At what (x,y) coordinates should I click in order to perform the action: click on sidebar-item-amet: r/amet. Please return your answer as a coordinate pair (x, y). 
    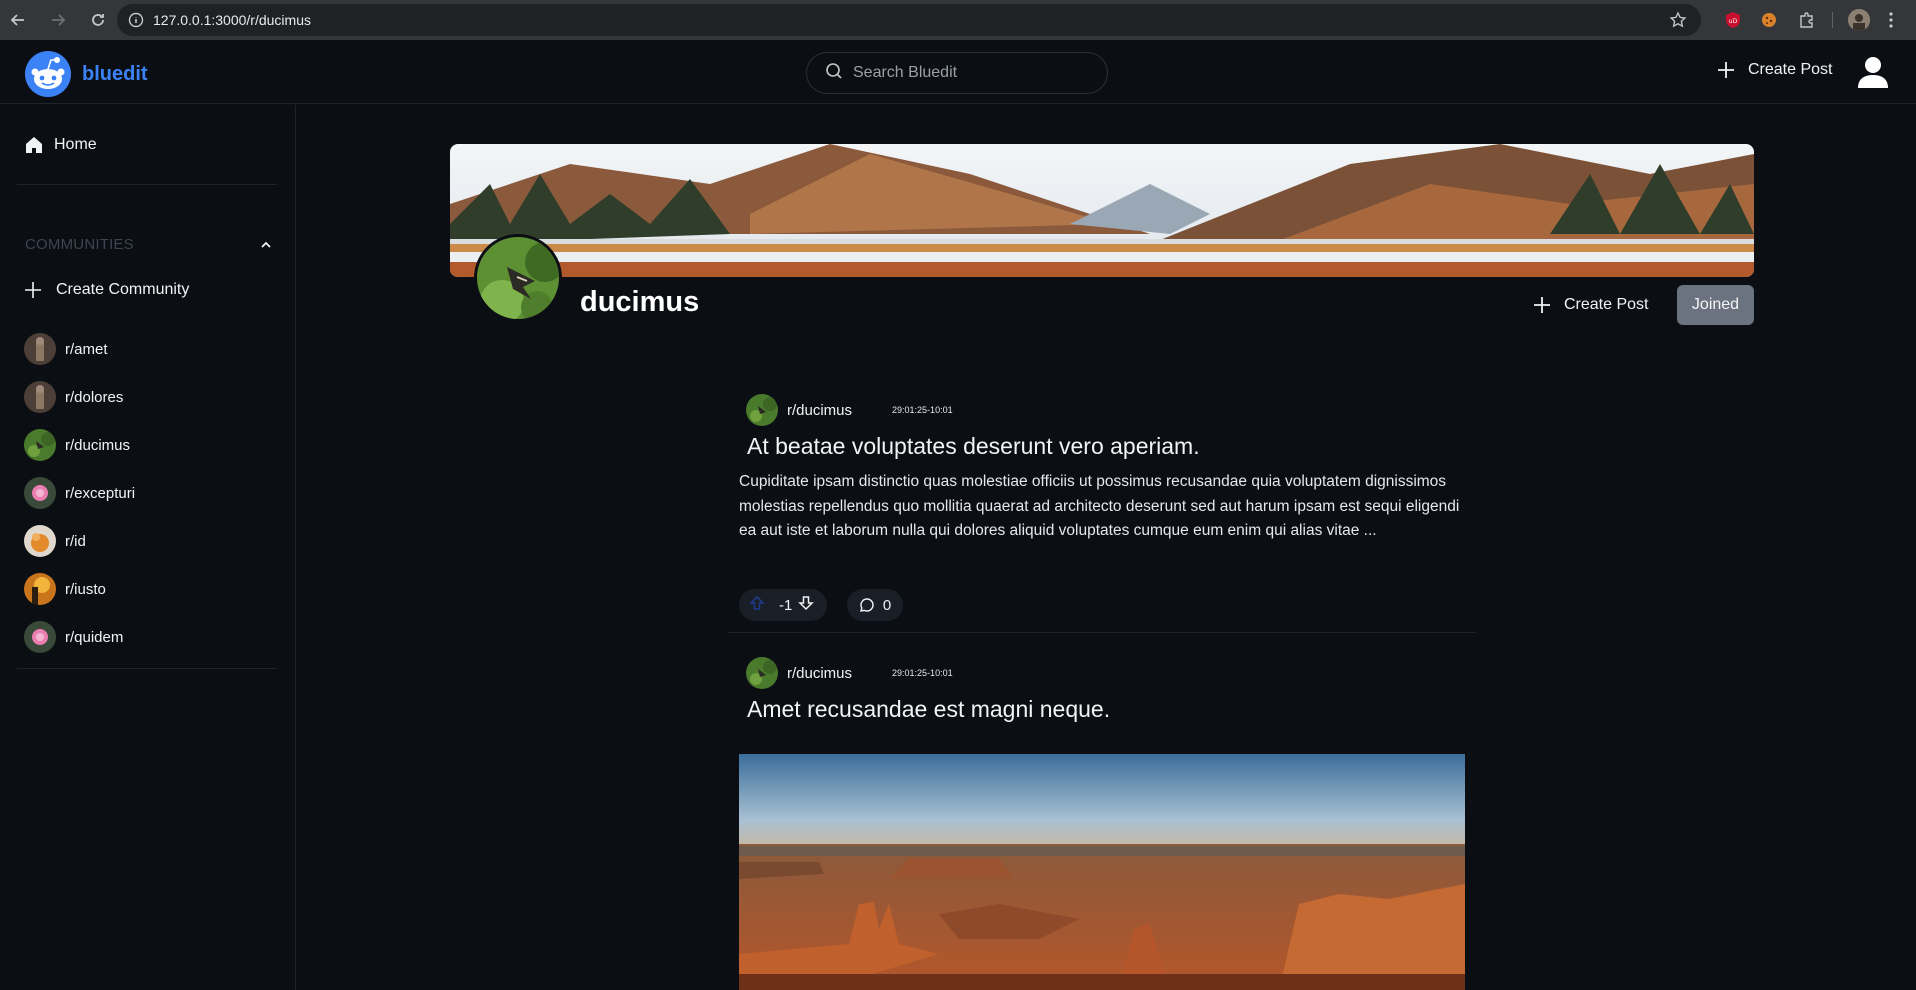
    Looking at the image, I should click on (79, 349).